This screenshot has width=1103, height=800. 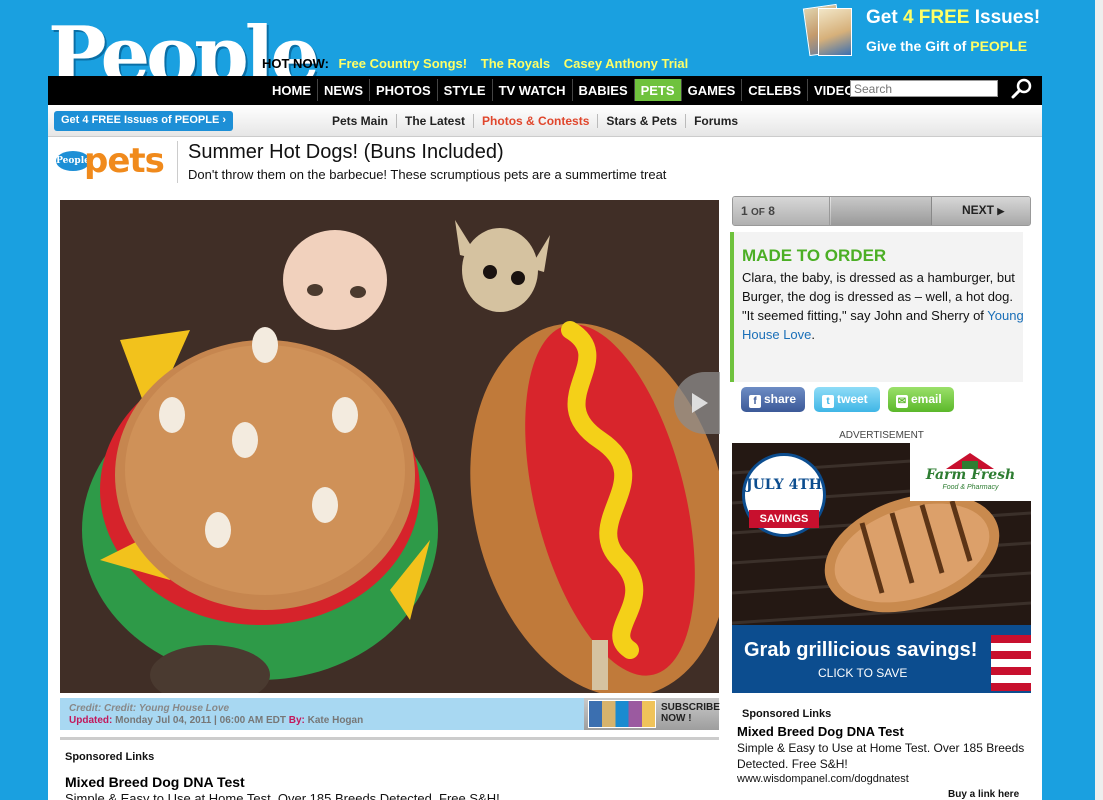 I want to click on search-input, so click(x=924, y=88).